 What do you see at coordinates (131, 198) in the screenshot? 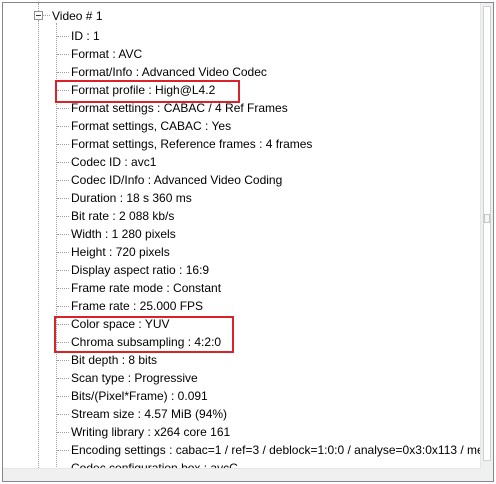
I see `tree-item: Duration : 18 s 360 ms` at bounding box center [131, 198].